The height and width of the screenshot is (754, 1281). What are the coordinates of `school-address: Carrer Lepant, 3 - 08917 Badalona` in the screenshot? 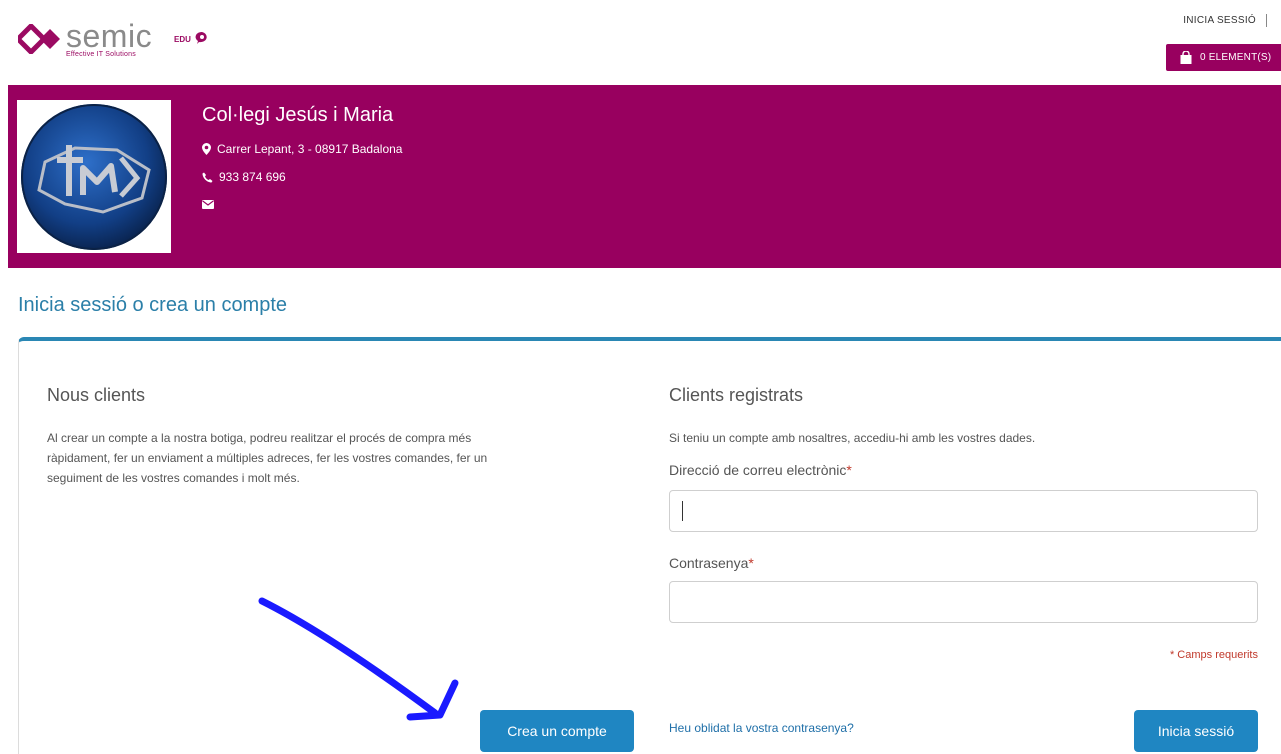 It's located at (310, 149).